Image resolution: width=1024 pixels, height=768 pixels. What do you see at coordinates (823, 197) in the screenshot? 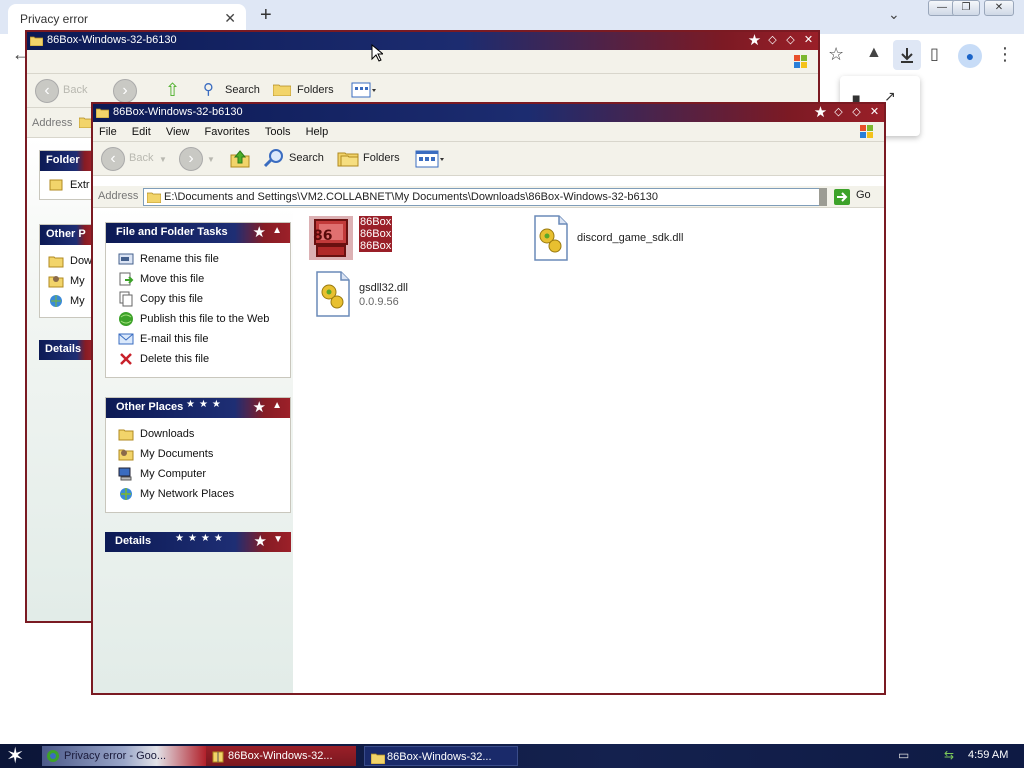
I see `address-dropdown-button` at bounding box center [823, 197].